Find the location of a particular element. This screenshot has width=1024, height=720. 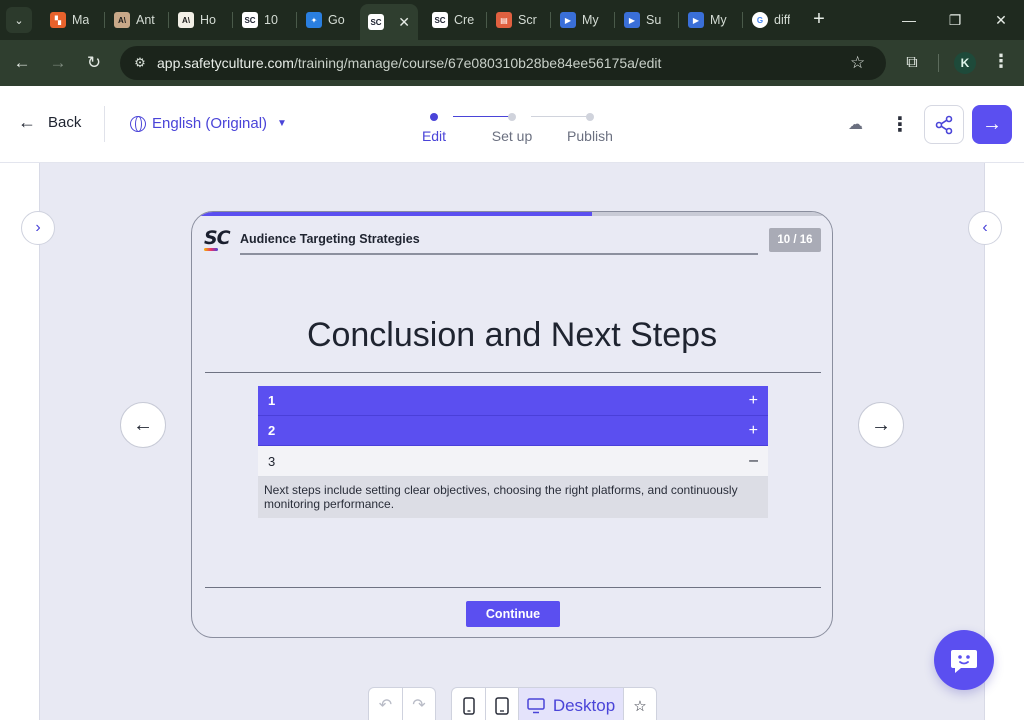

step-set-up: Set up is located at coordinates (512, 125).